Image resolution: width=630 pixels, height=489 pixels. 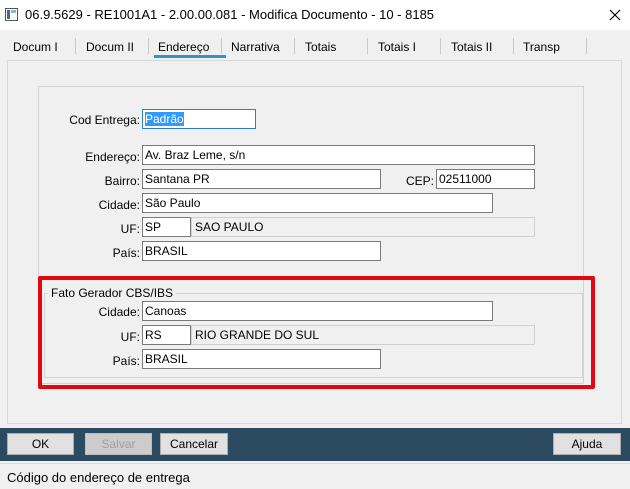 What do you see at coordinates (363, 227) in the screenshot?
I see `uf-description: SAO PAULO` at bounding box center [363, 227].